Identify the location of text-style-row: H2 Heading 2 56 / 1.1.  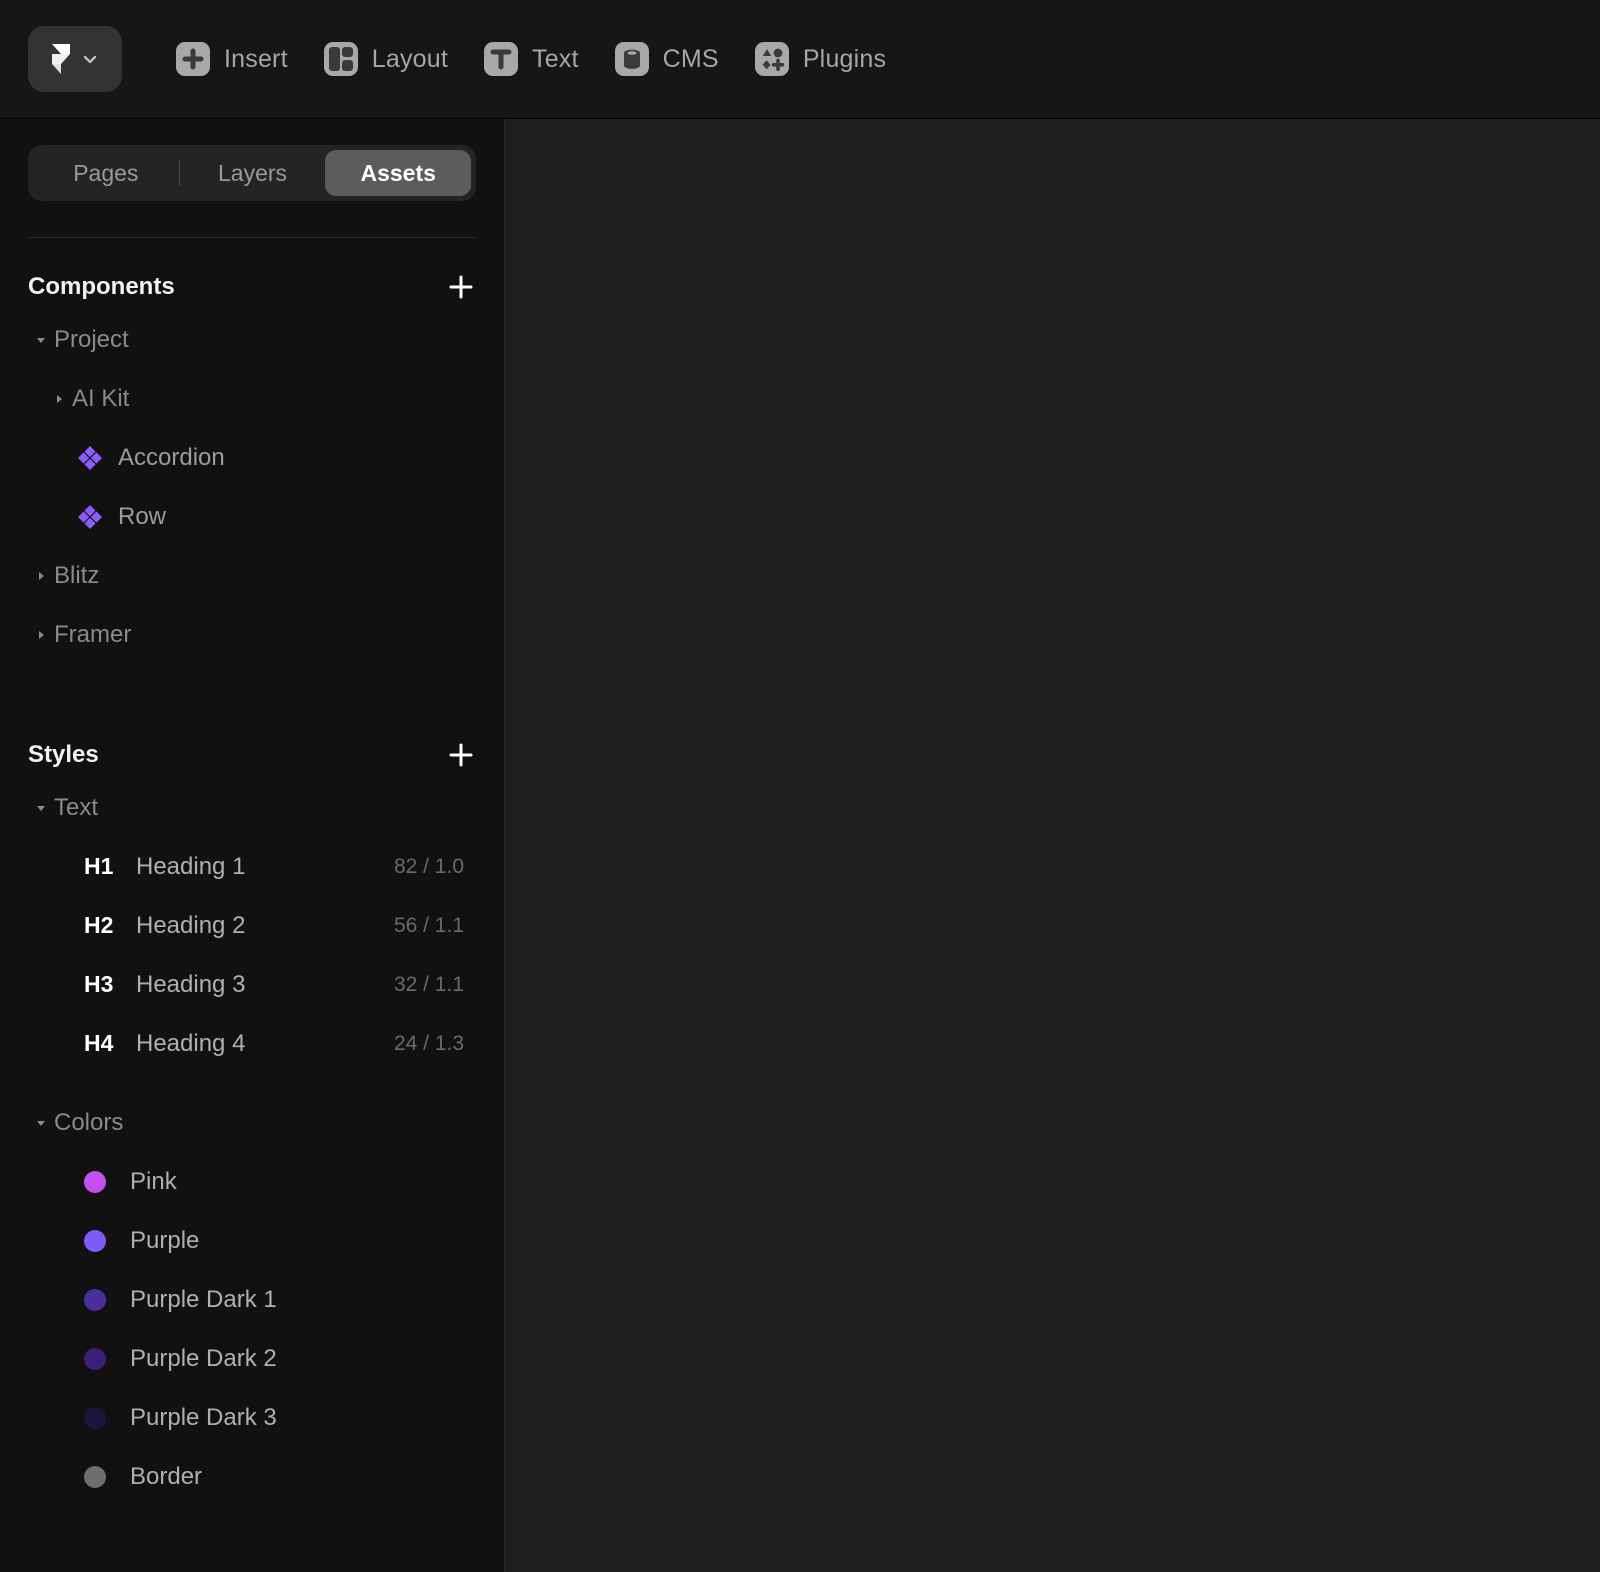
(252, 925).